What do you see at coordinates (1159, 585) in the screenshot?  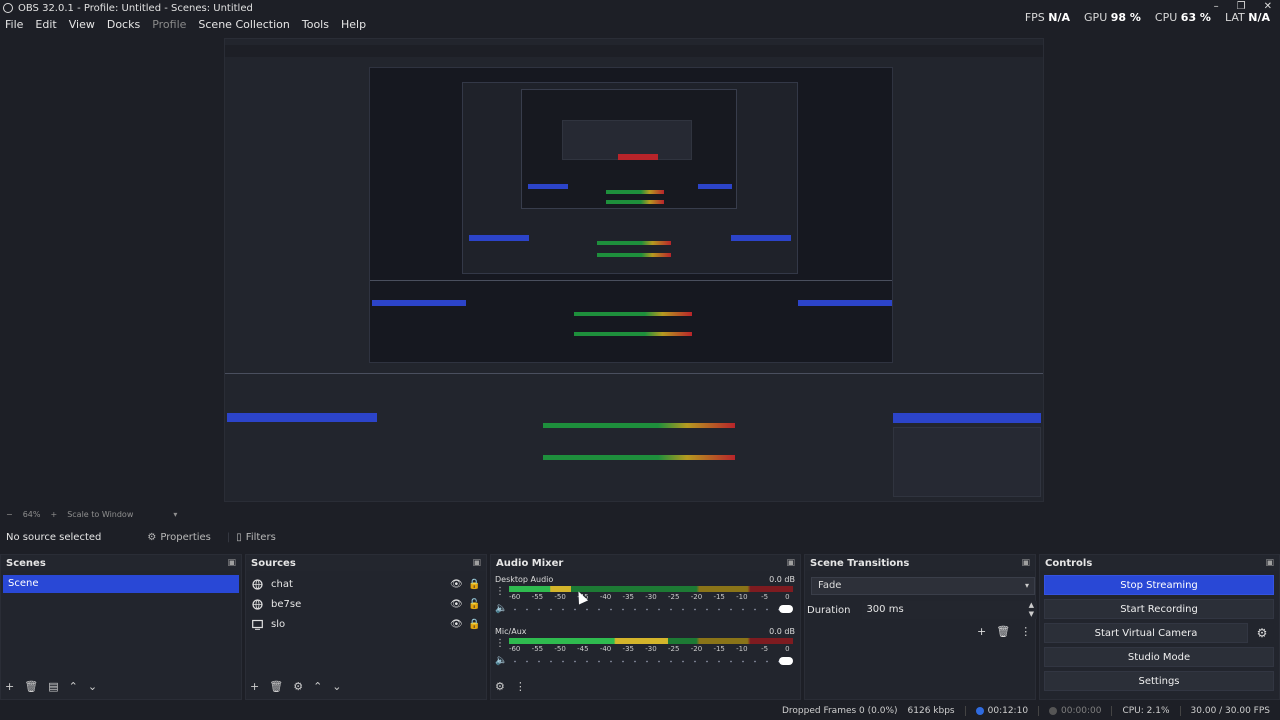 I see `stop-streaming-button: Stop Streaming` at bounding box center [1159, 585].